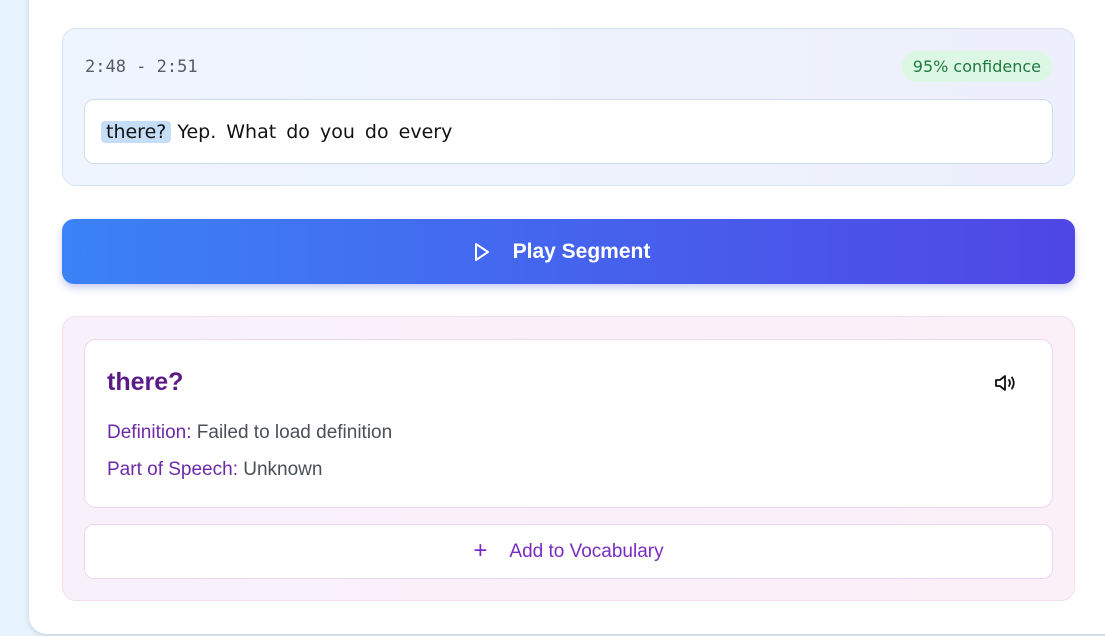 The width and height of the screenshot is (1105, 636). I want to click on segment-time-range: 2:48 - 2:51, so click(141, 67).